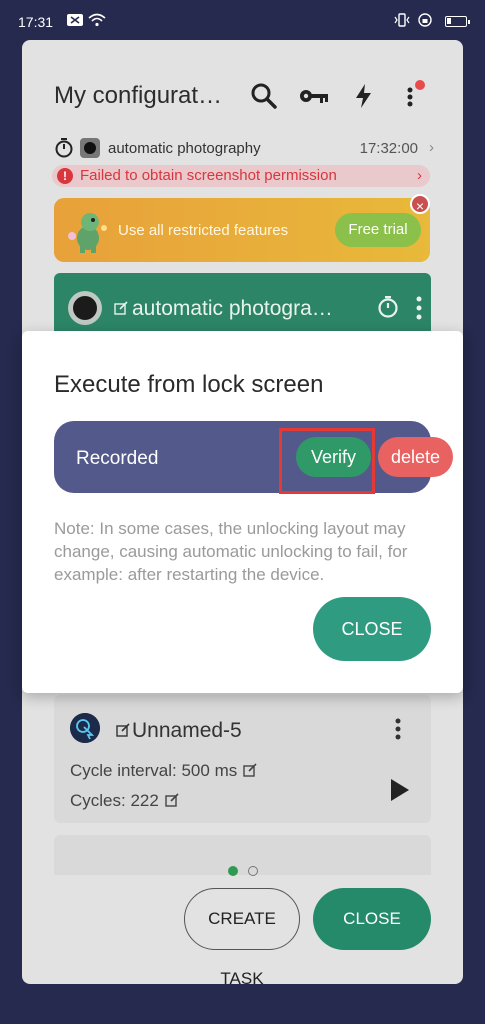 This screenshot has width=485, height=1024. Describe the element at coordinates (378, 230) in the screenshot. I see `free-trial-button: Free trial` at that location.